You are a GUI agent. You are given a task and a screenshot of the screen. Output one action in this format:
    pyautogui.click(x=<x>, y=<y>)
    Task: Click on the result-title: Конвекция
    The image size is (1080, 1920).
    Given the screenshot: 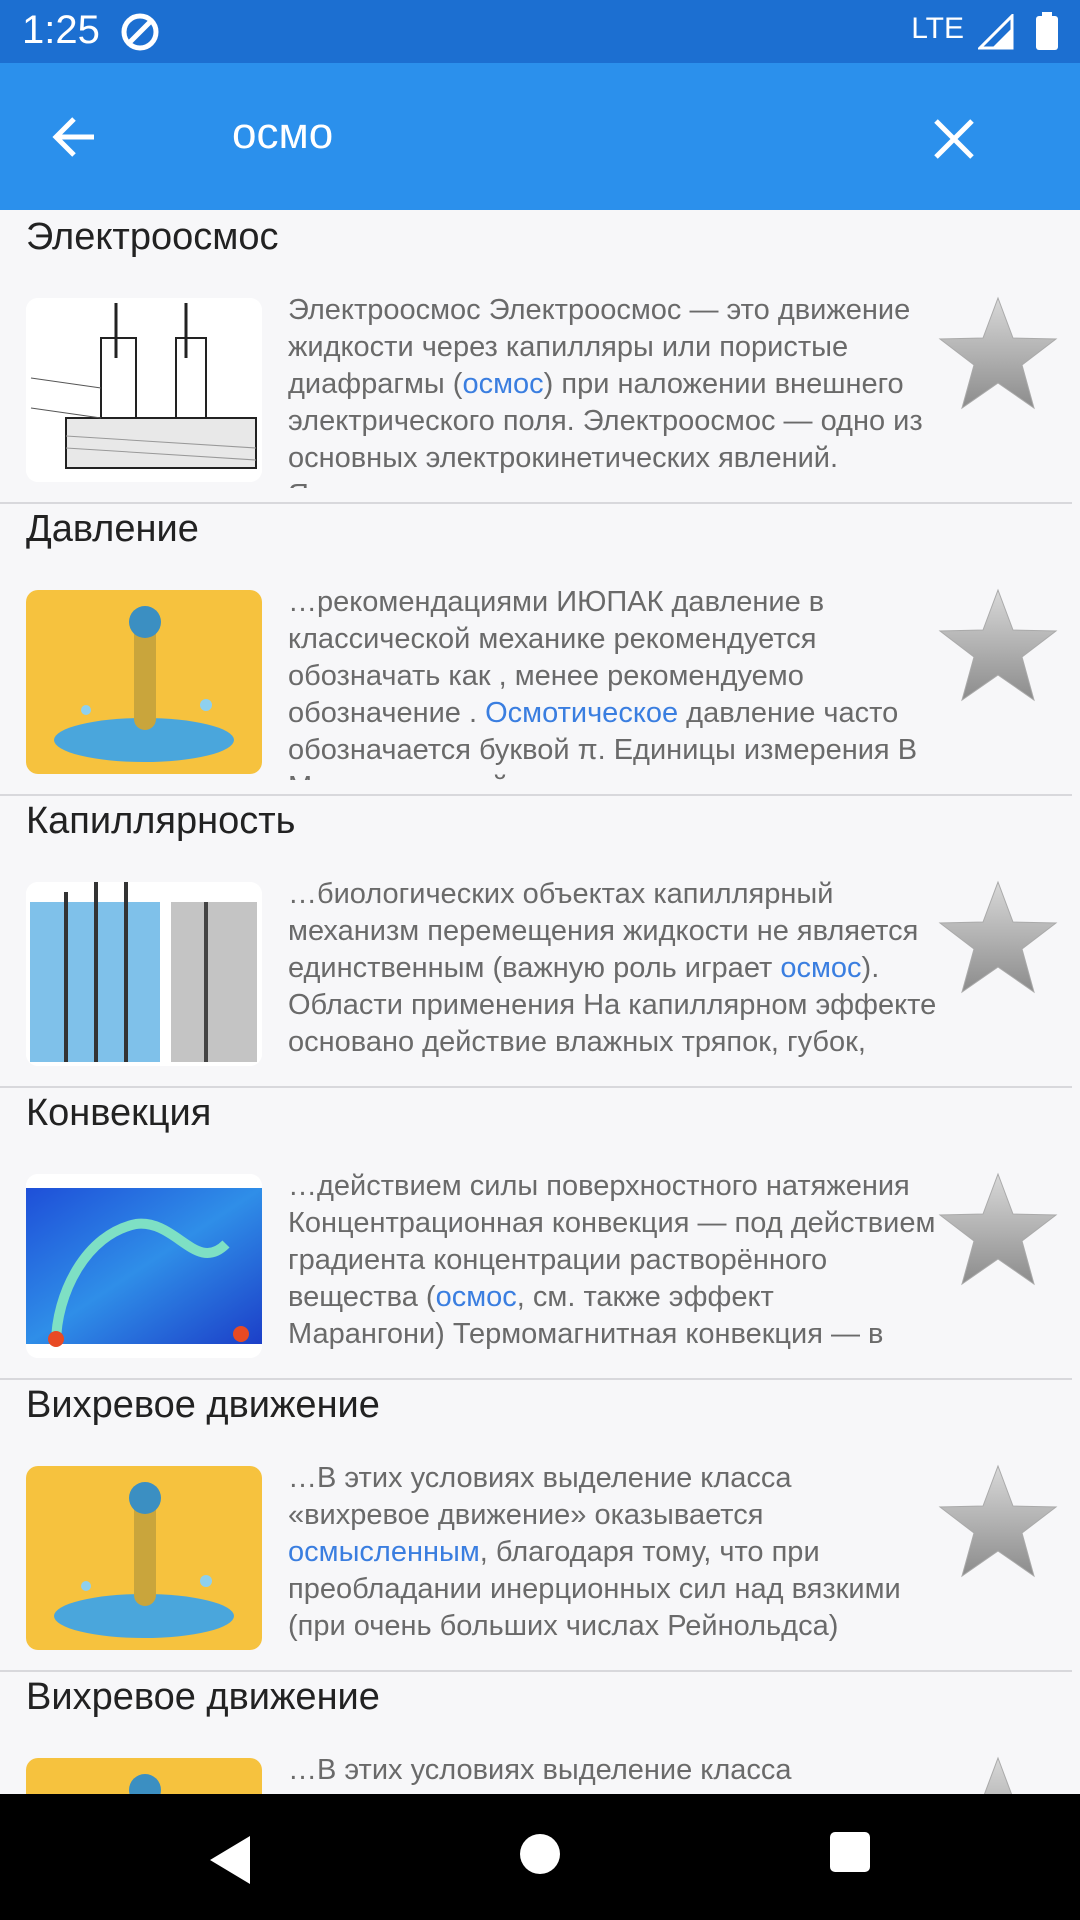 What is the action you would take?
    pyautogui.click(x=119, y=1113)
    